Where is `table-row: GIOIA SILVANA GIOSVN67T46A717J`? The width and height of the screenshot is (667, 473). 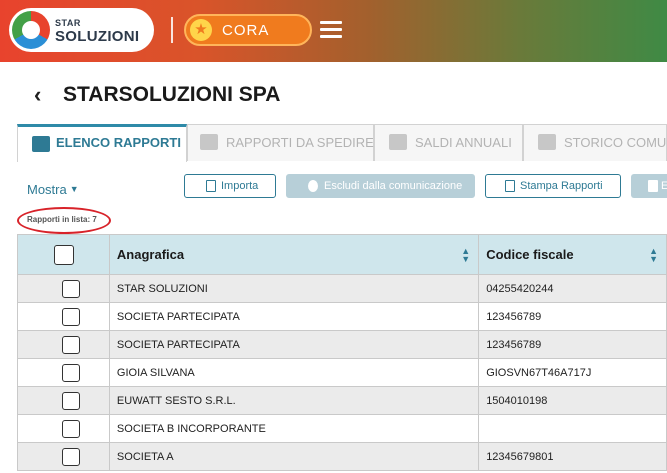
table-row: GIOIA SILVANA GIOSVN67T46A717J is located at coordinates (342, 372).